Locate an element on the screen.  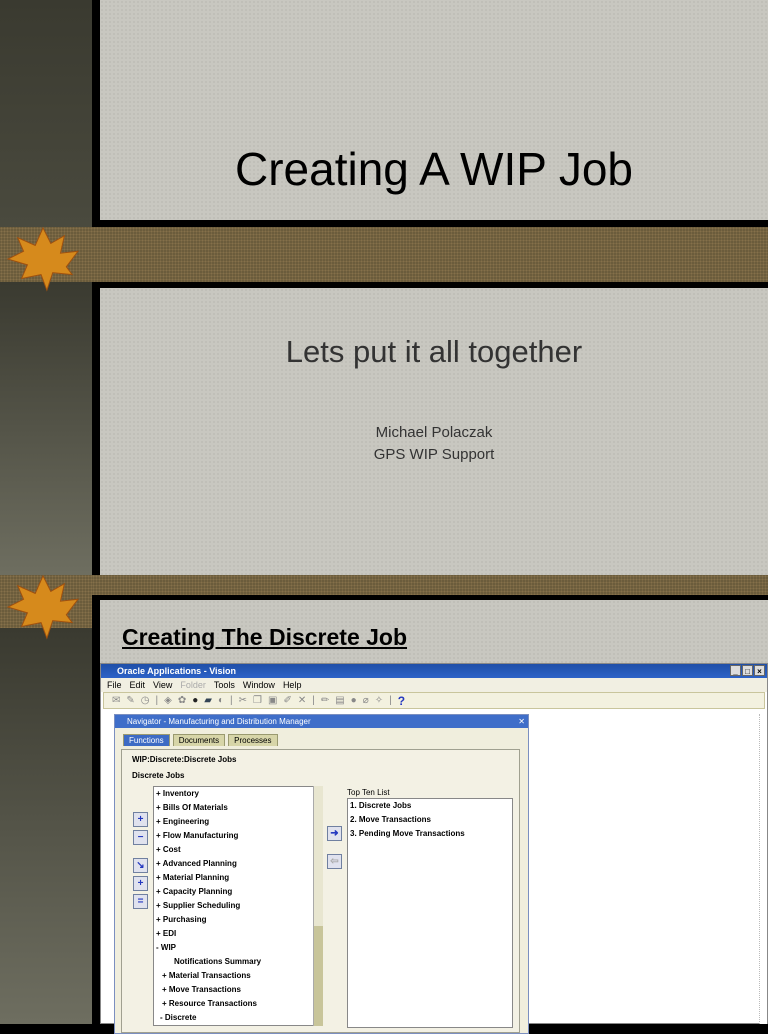
menu-folder: Folder is located at coordinates (193, 685).